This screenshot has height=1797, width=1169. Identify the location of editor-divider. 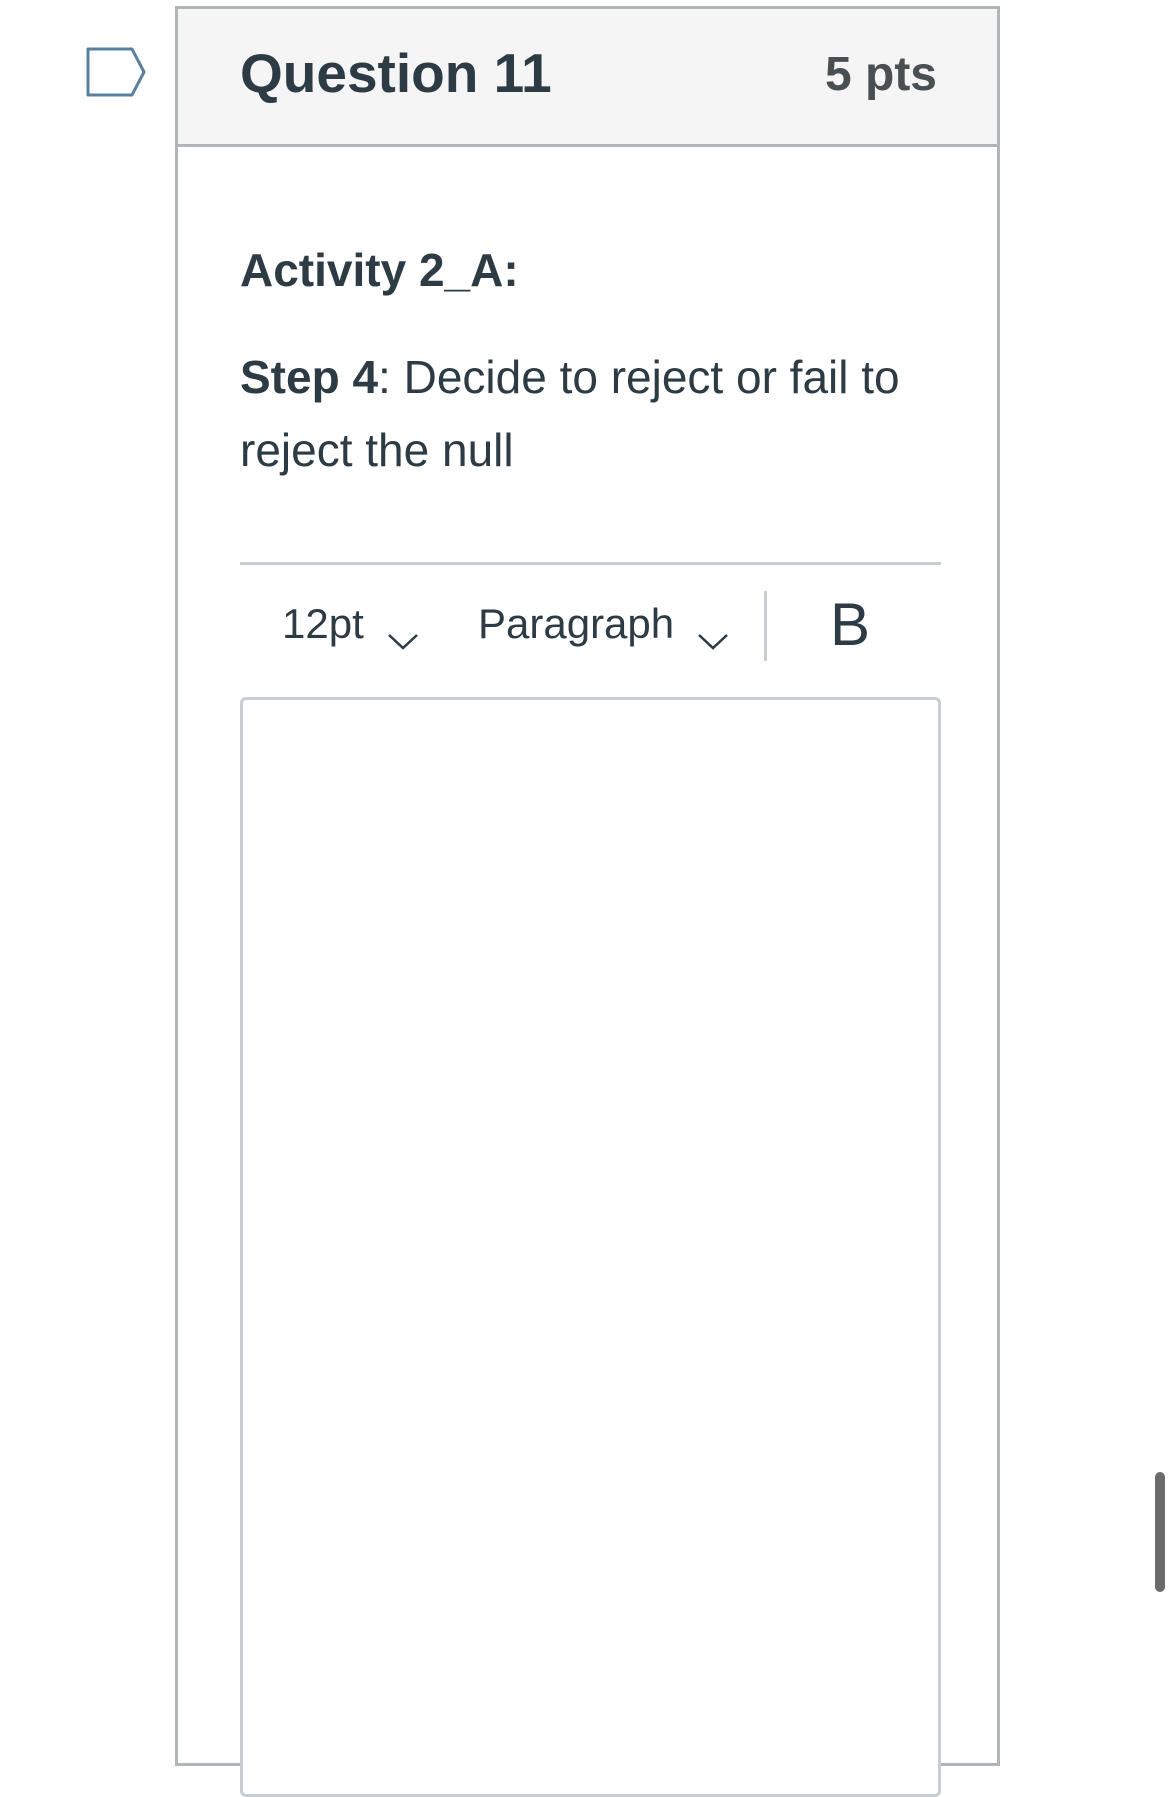
(590, 563).